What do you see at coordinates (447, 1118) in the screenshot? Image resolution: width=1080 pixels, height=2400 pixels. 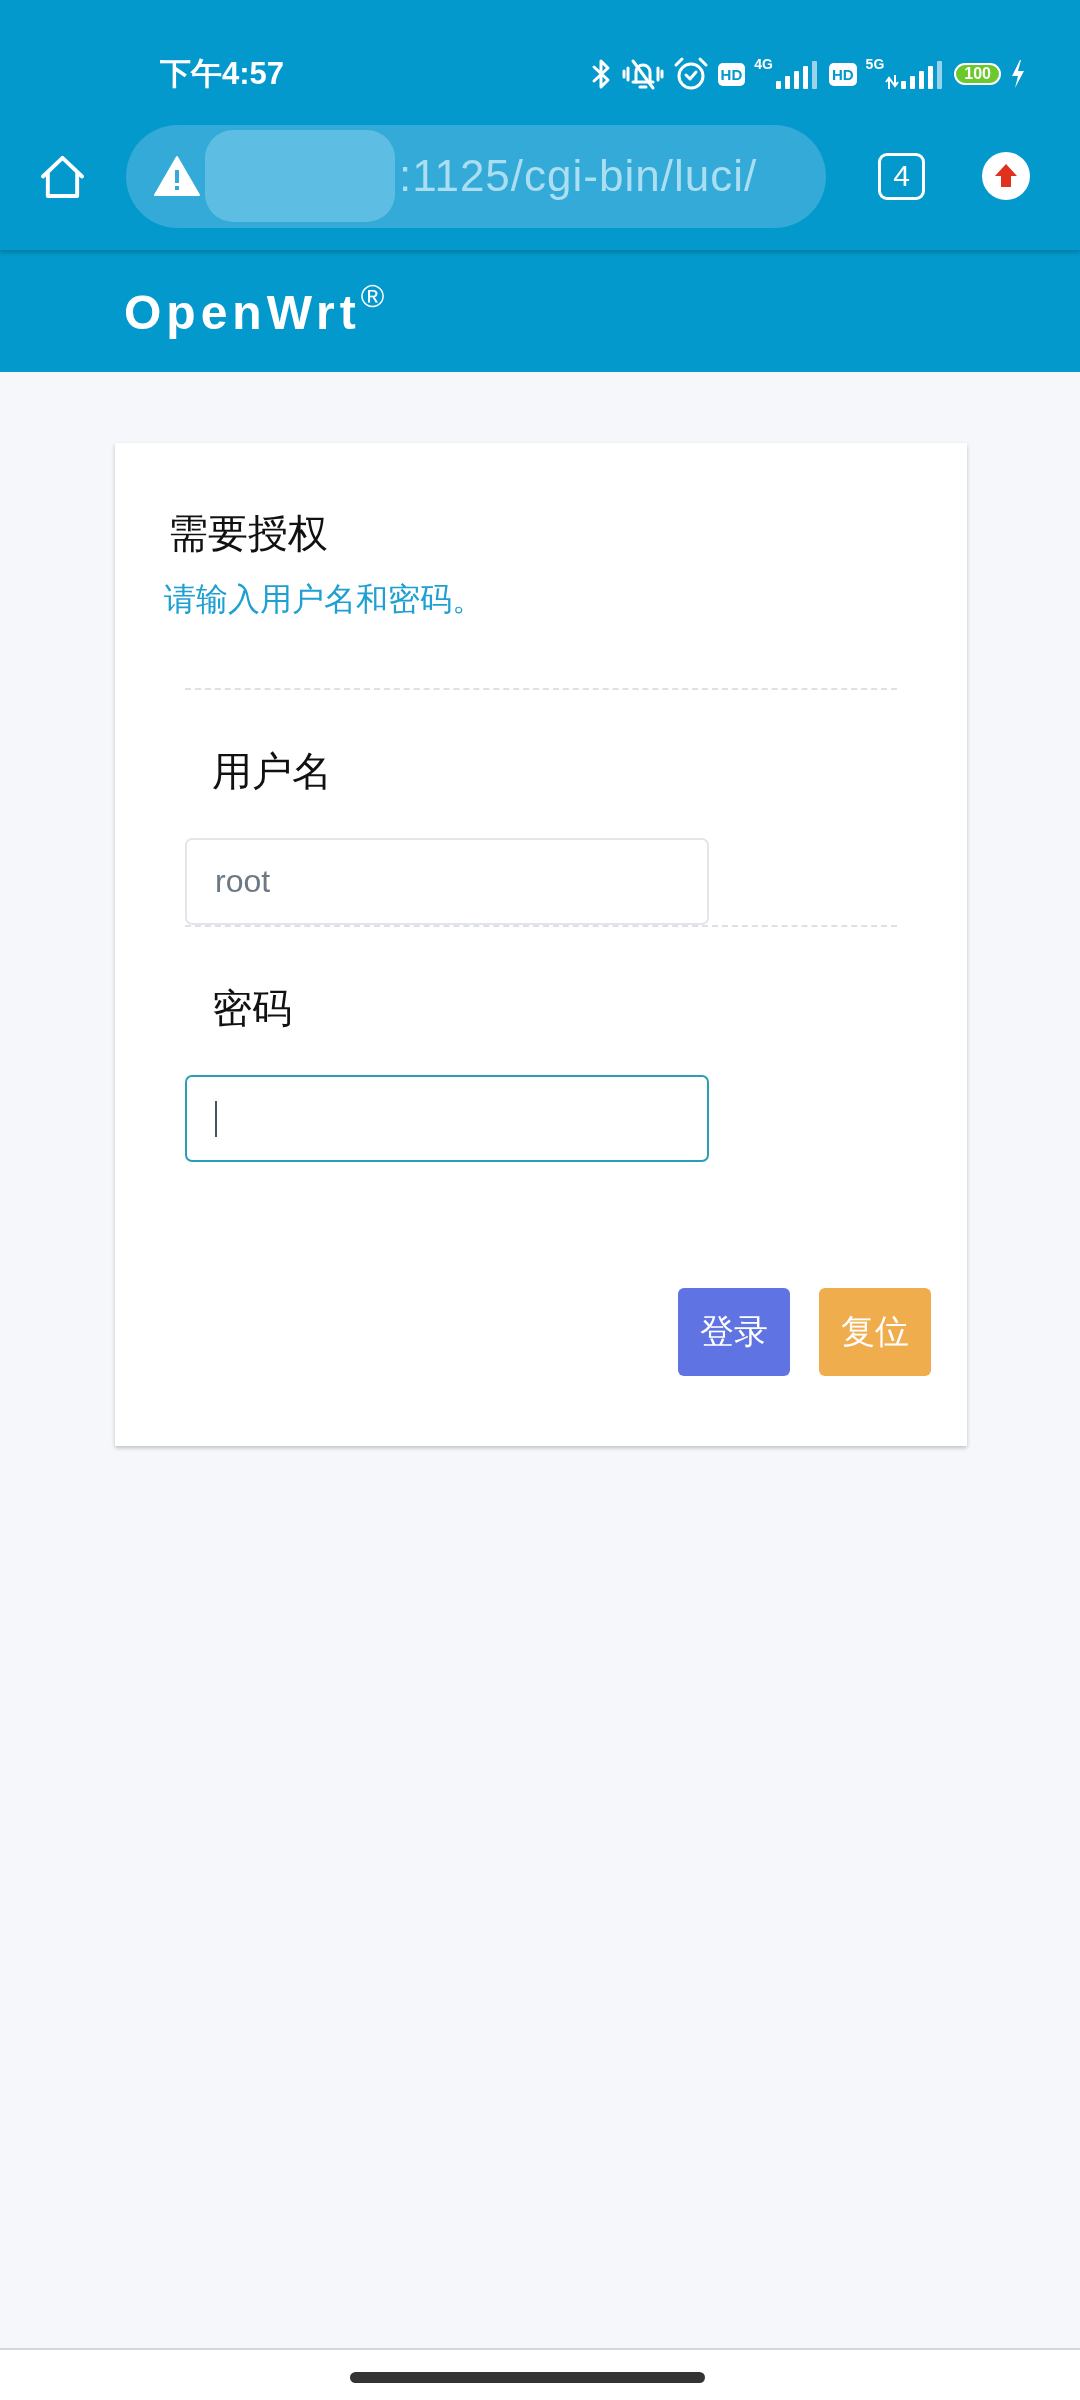 I see `input-field` at bounding box center [447, 1118].